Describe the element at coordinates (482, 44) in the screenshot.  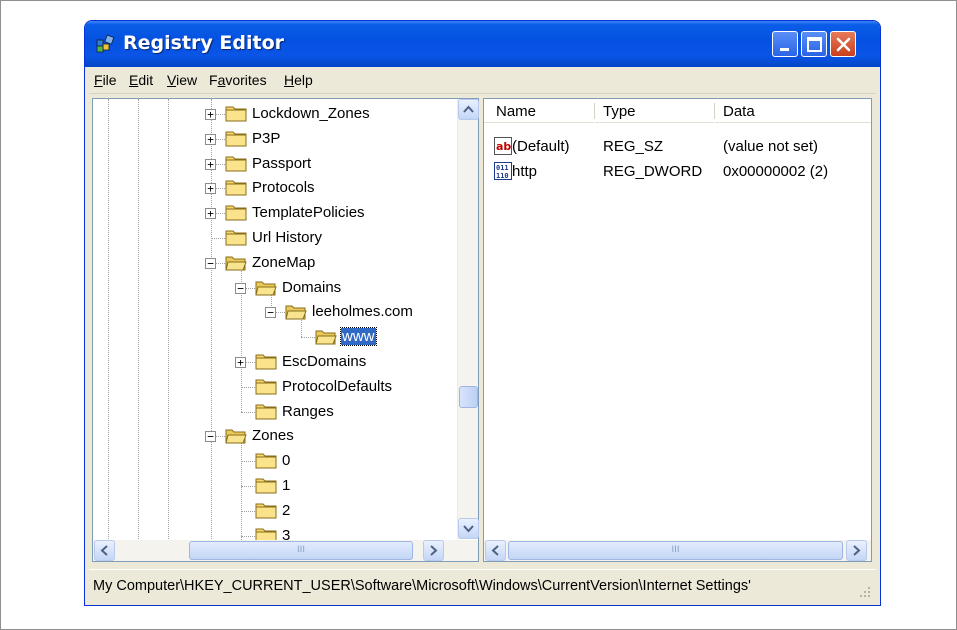
I see `title-bar: Registry Editor` at that location.